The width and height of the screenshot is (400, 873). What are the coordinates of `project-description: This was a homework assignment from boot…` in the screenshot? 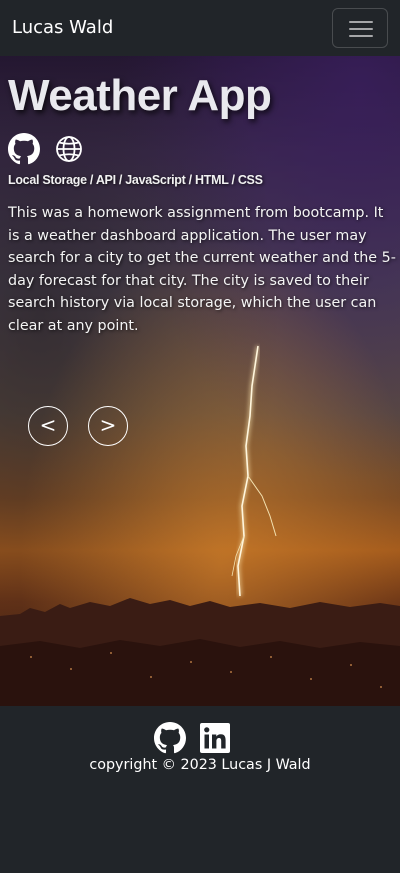 It's located at (202, 269).